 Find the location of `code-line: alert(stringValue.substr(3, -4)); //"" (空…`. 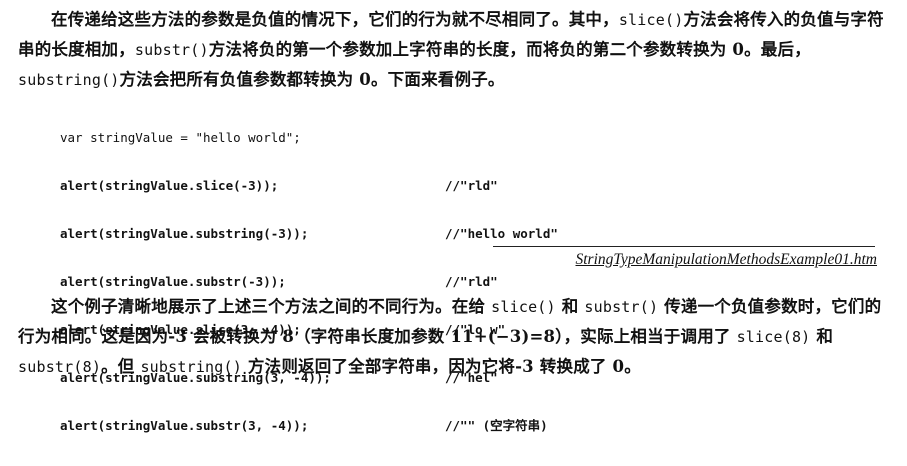

code-line: alert(stringValue.substr(3, -4)); //"" (空… is located at coordinates (309, 426).